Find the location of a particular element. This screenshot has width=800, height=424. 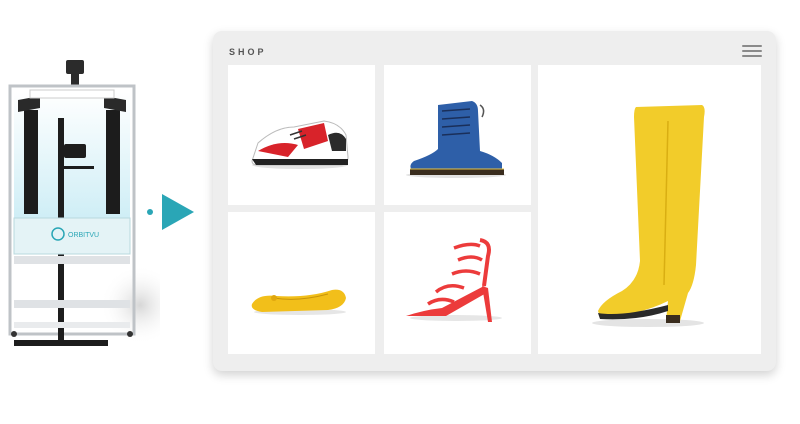

shop-title: SHOP is located at coordinates (248, 52).